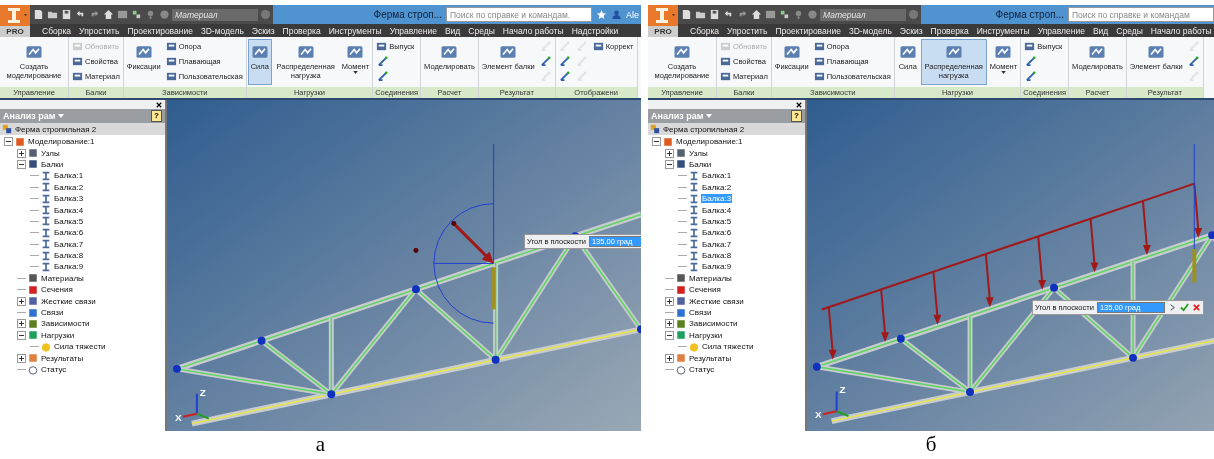 The image size is (1214, 459). I want to click on tree-item: Балка:3, so click(69, 199).